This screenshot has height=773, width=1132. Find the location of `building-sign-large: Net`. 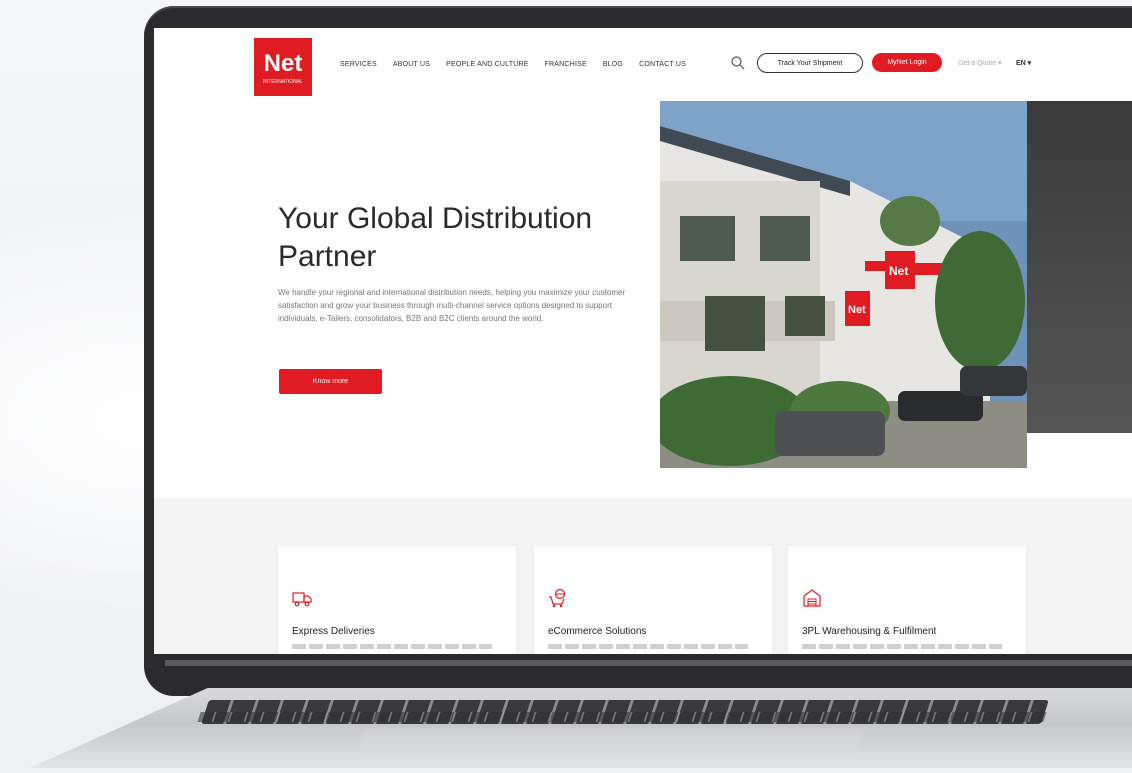

building-sign-large: Net is located at coordinates (898, 271).